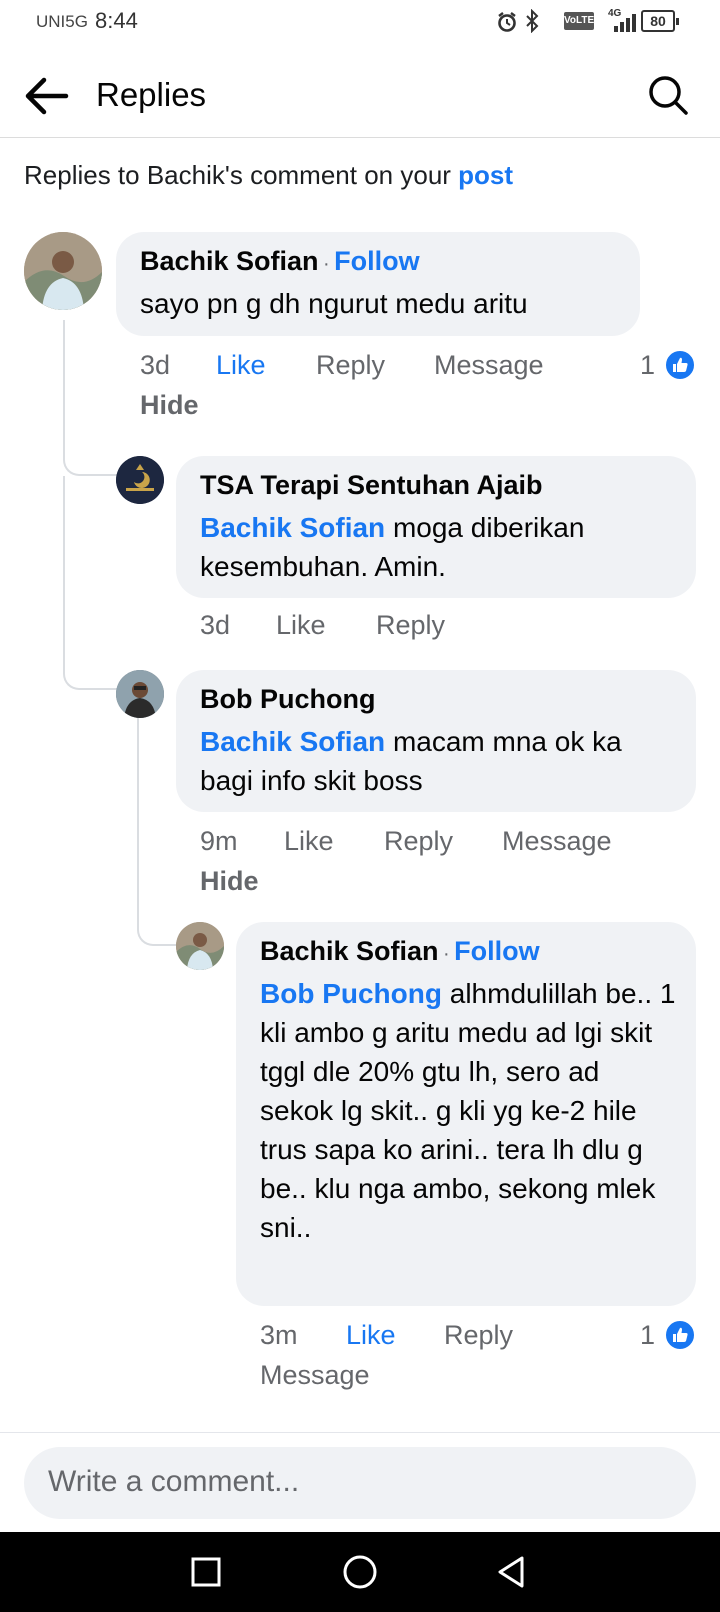  I want to click on replies-context-text: Replies to Bachik's comment on your, so click(241, 175).